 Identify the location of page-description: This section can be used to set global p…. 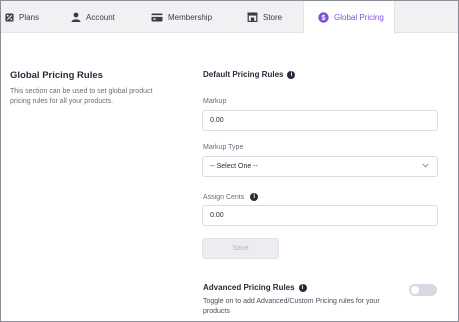
(81, 96).